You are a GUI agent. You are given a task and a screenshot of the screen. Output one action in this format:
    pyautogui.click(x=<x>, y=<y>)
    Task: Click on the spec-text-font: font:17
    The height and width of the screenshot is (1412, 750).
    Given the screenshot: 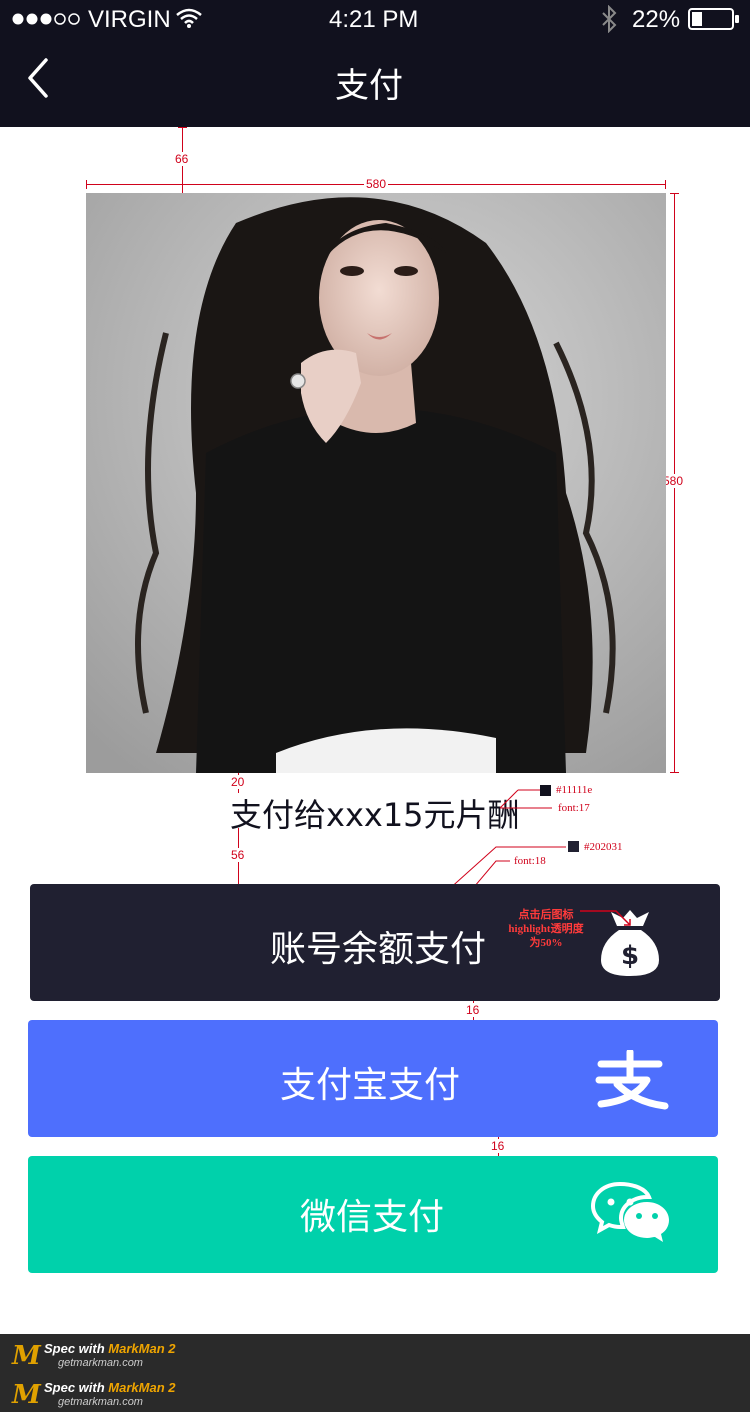 What is the action you would take?
    pyautogui.click(x=574, y=808)
    